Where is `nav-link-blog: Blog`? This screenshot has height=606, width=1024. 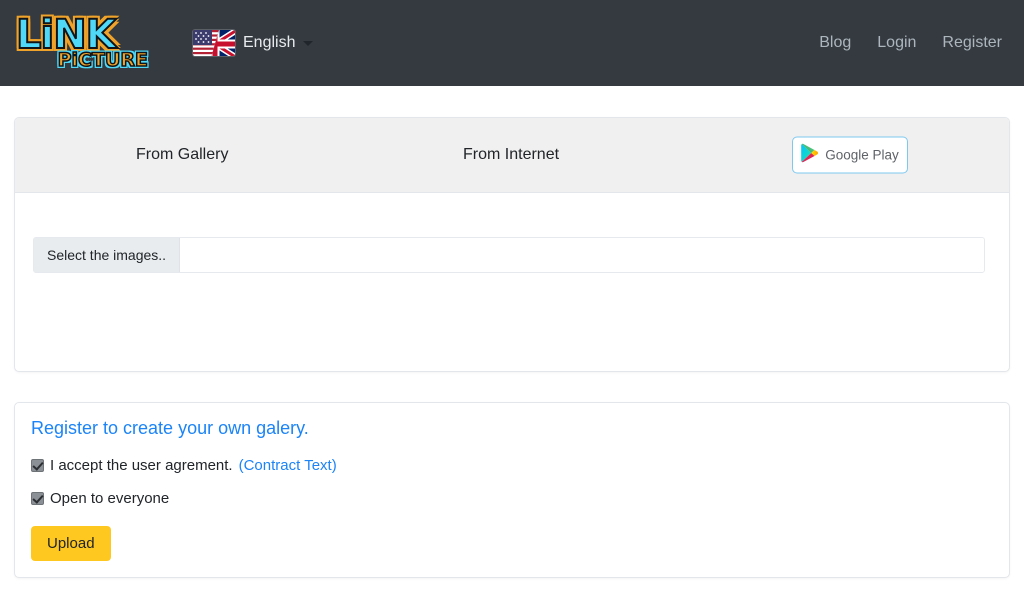 nav-link-blog: Blog is located at coordinates (835, 43).